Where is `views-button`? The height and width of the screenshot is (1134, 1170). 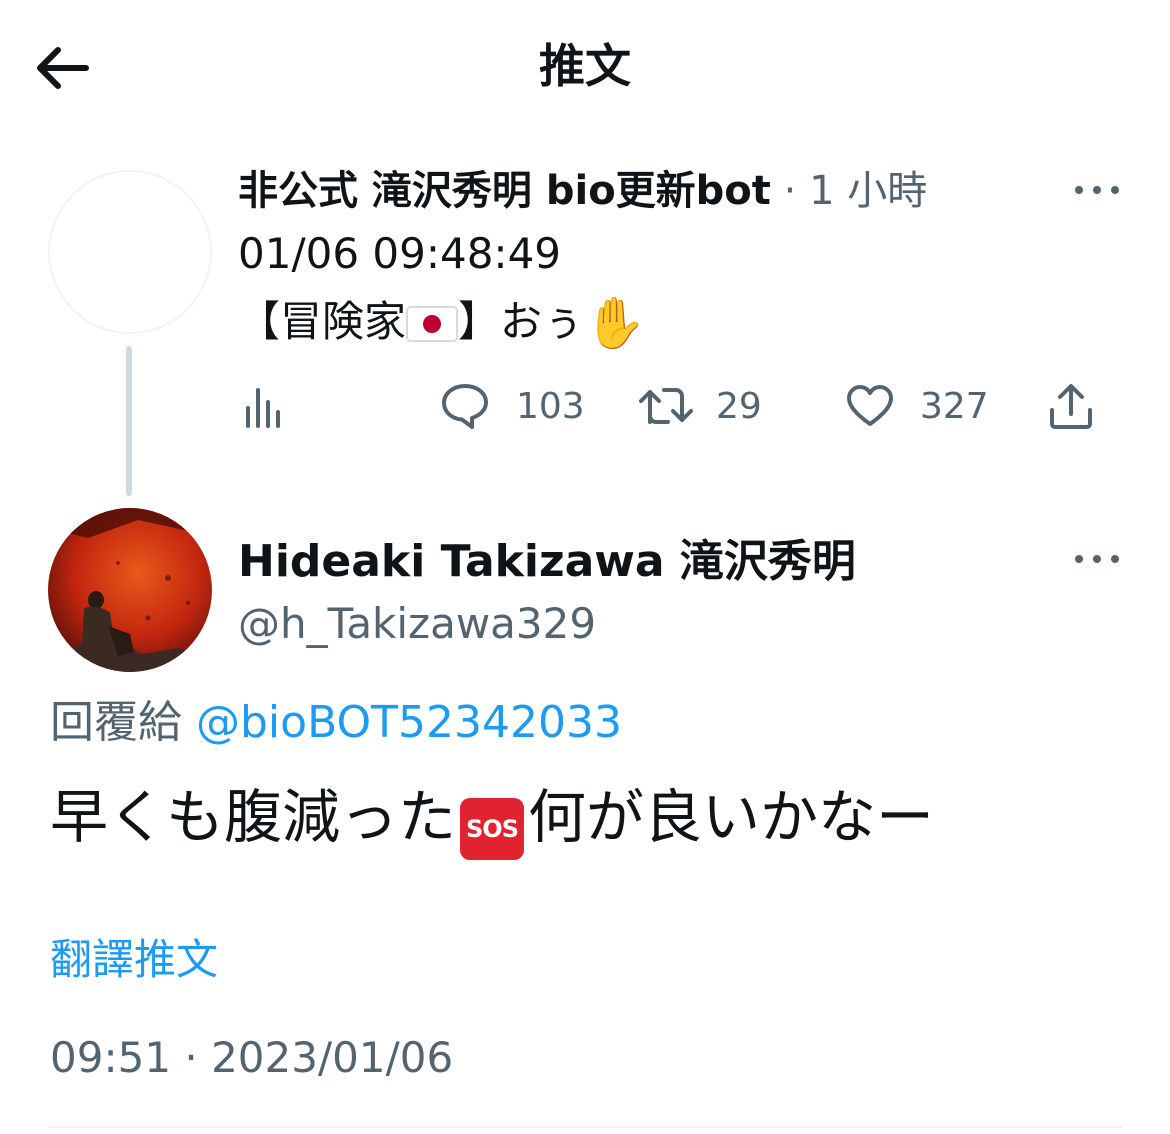 views-button is located at coordinates (264, 406).